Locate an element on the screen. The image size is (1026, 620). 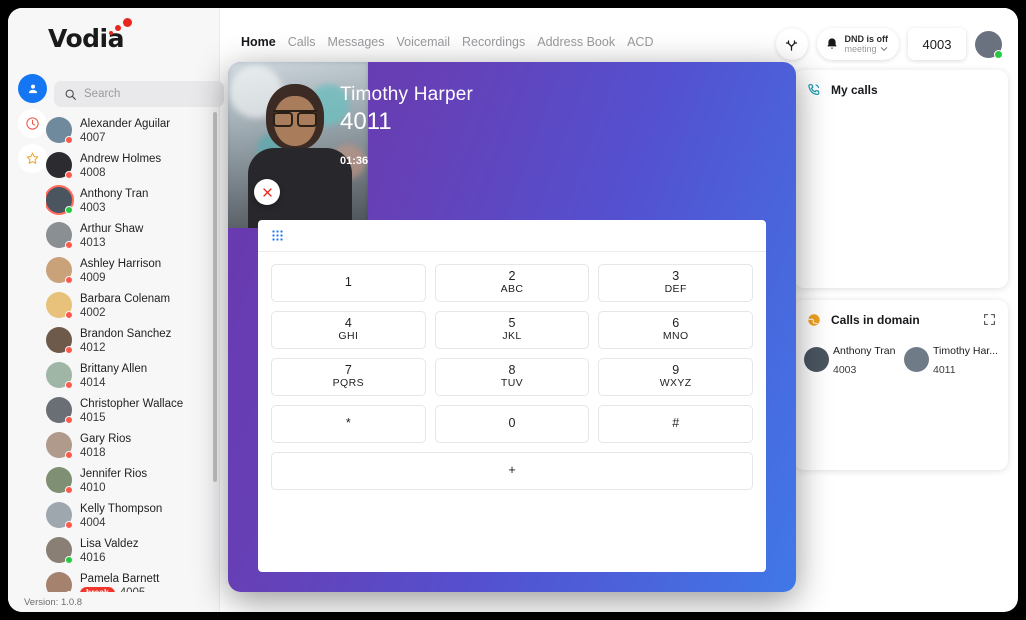
contact-name: Brittany Allen is located at coordinates (114, 368).